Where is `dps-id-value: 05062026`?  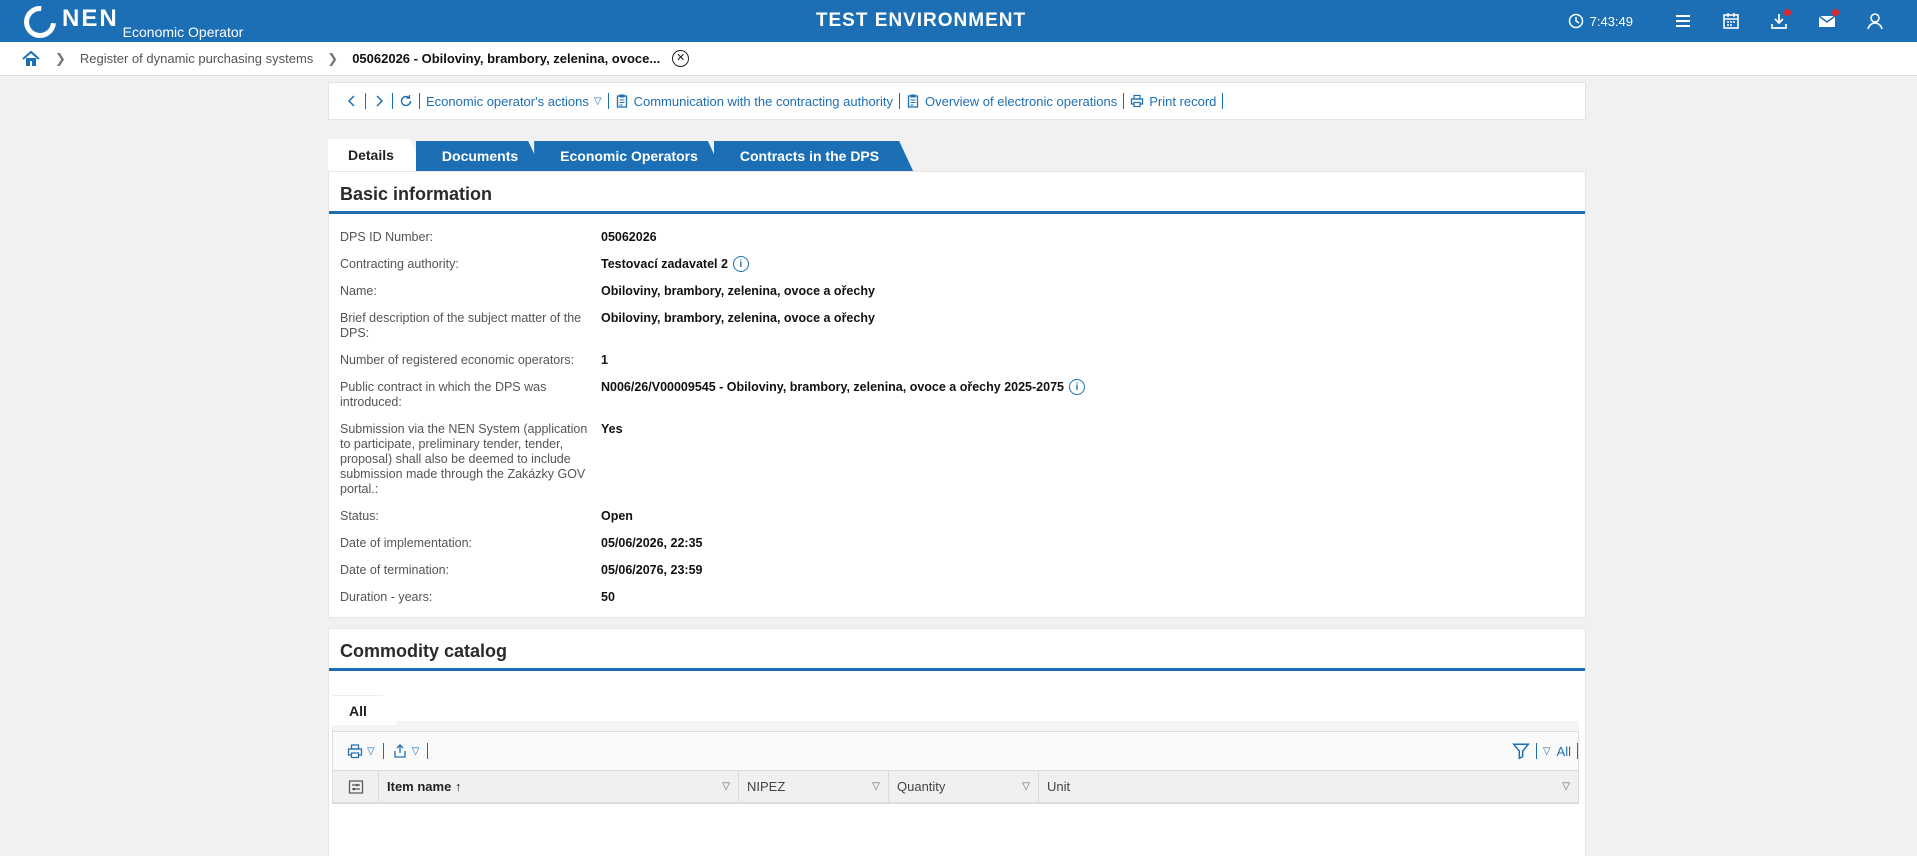 dps-id-value: 05062026 is located at coordinates (629, 237).